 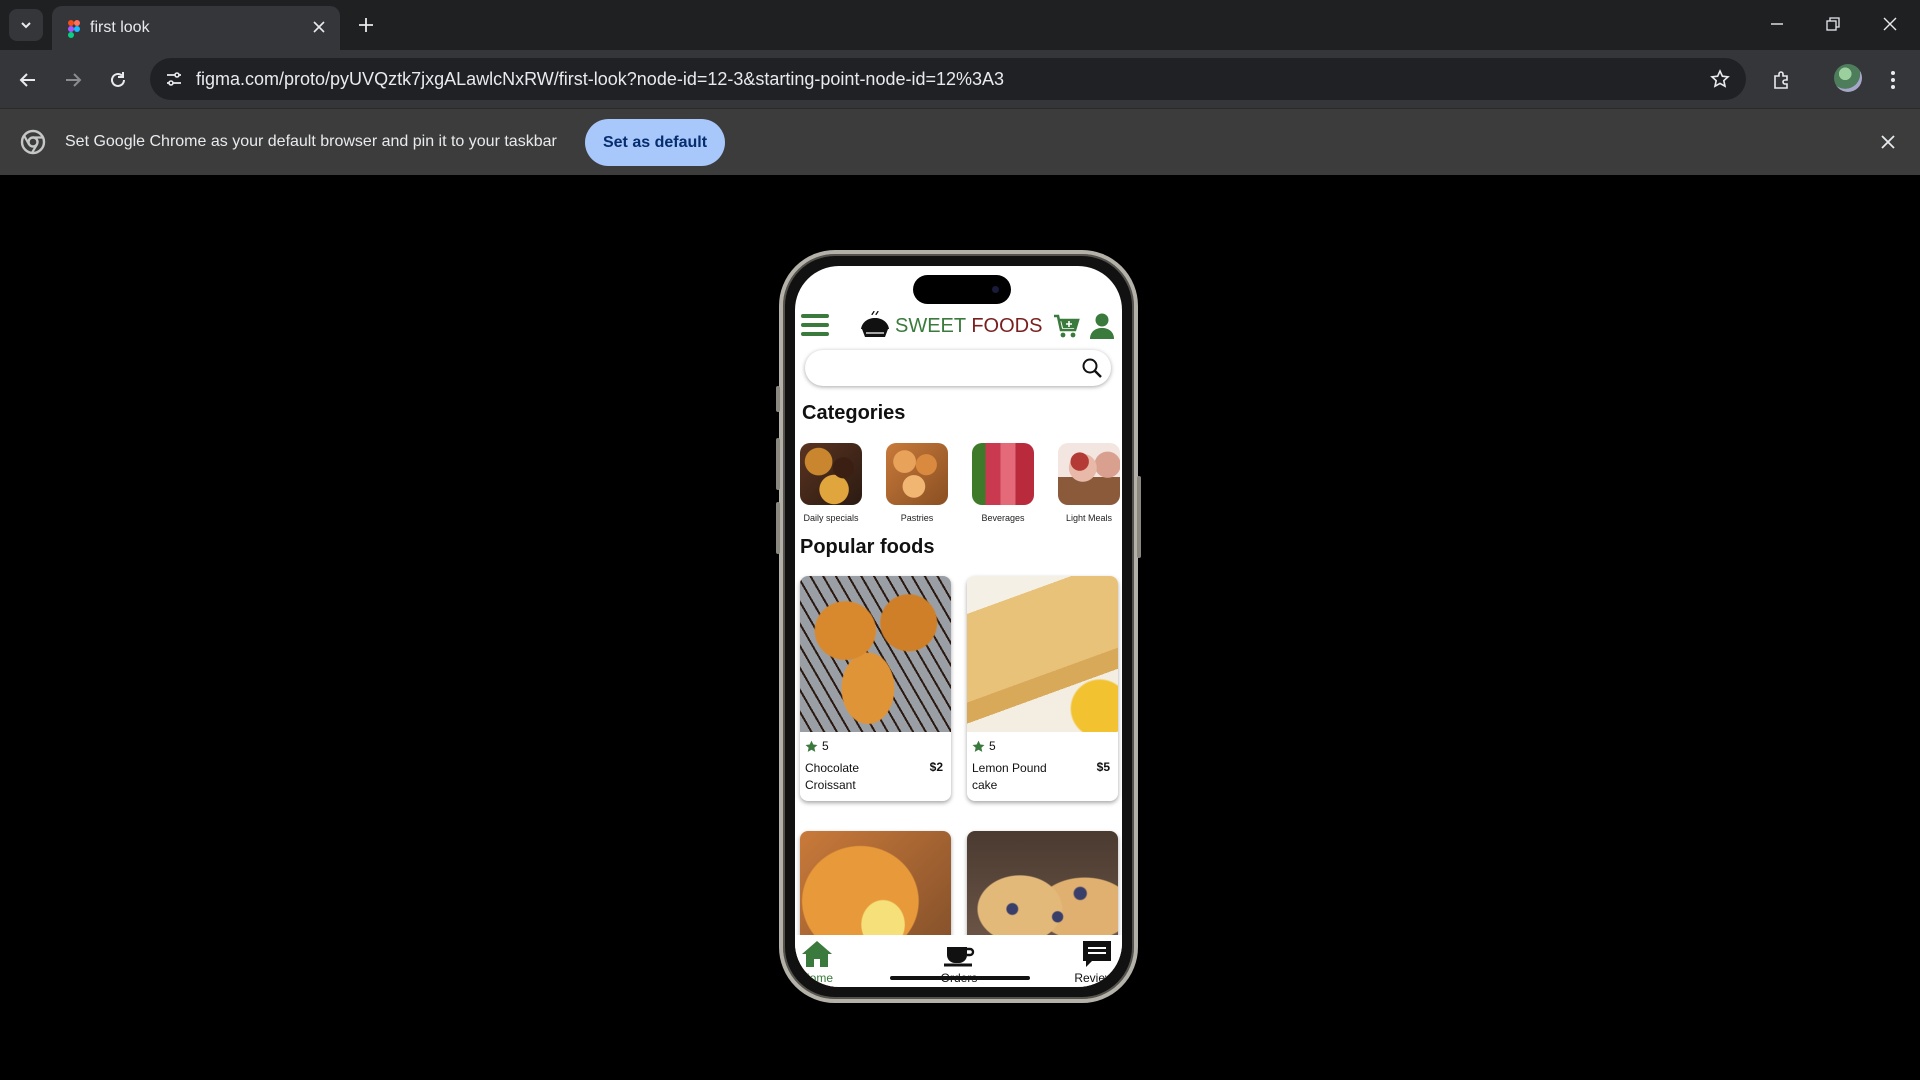 I want to click on profile-avatar, so click(x=1848, y=78).